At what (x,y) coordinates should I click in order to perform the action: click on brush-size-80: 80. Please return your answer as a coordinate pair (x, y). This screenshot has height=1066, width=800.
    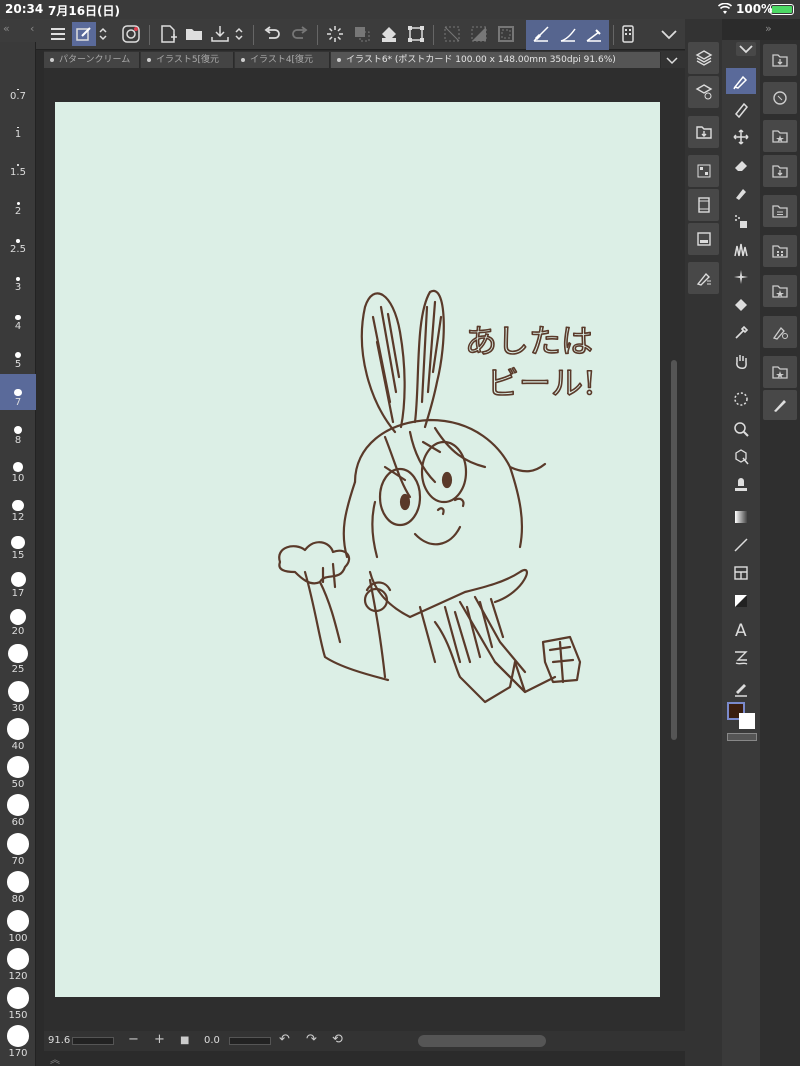
    Looking at the image, I should click on (18, 889).